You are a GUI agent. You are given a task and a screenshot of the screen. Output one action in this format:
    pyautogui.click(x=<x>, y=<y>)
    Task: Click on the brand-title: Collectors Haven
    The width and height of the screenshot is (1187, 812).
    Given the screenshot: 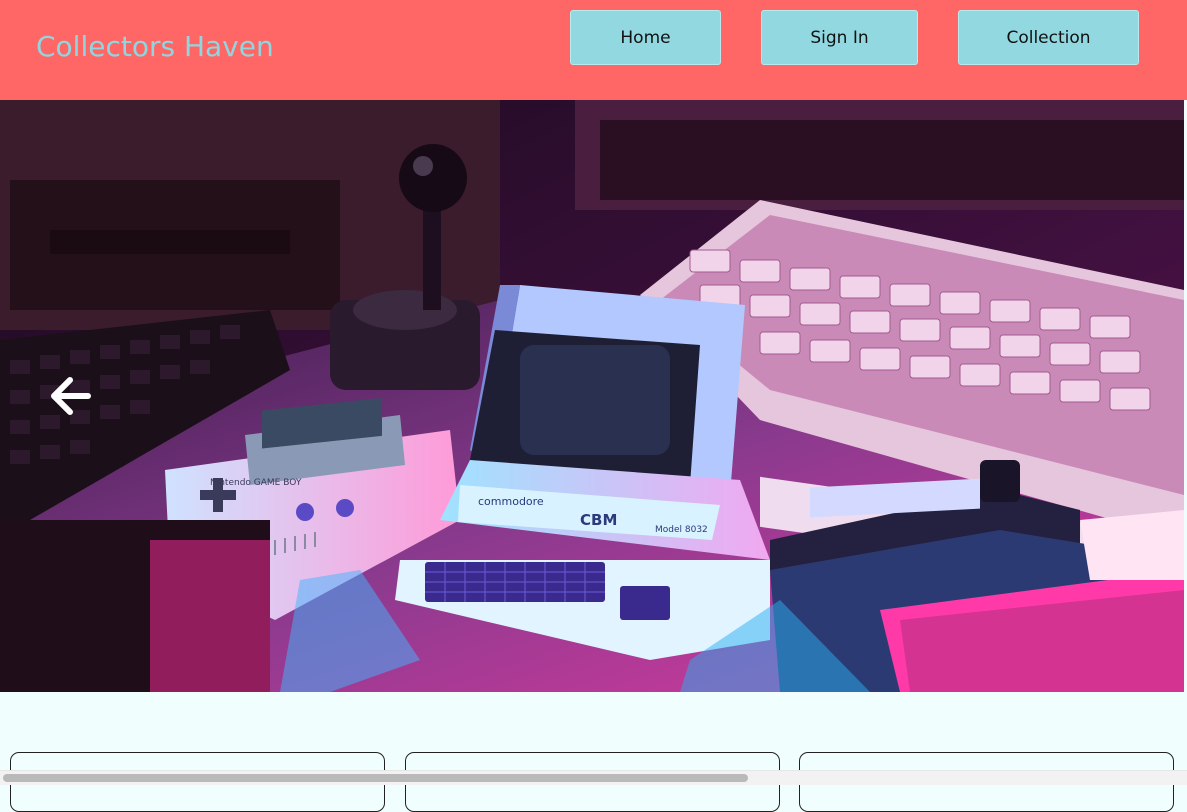 What is the action you would take?
    pyautogui.click(x=155, y=46)
    